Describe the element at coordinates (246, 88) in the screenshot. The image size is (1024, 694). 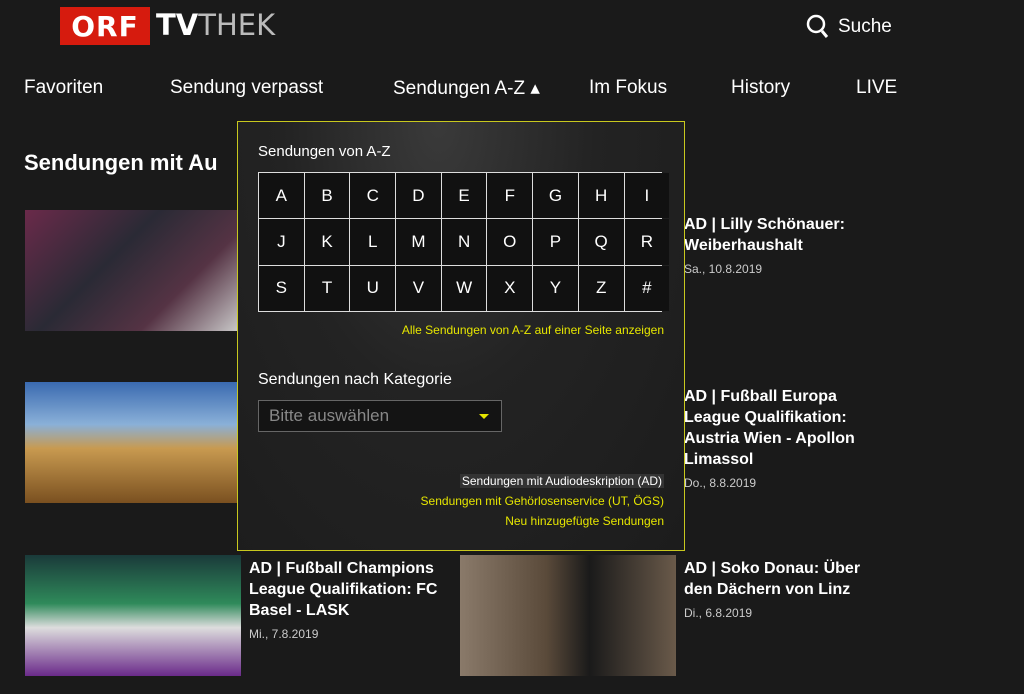
I see `nav-sendung-verpasst: Sendung verpasst` at that location.